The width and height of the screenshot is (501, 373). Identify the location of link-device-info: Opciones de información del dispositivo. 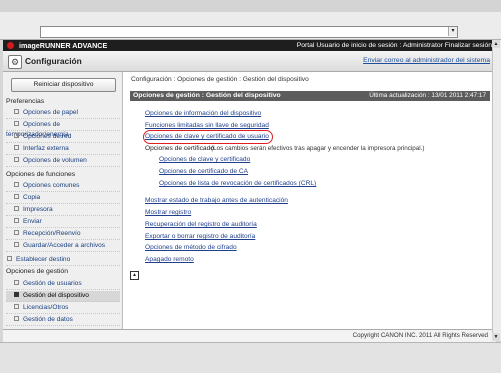
(203, 113).